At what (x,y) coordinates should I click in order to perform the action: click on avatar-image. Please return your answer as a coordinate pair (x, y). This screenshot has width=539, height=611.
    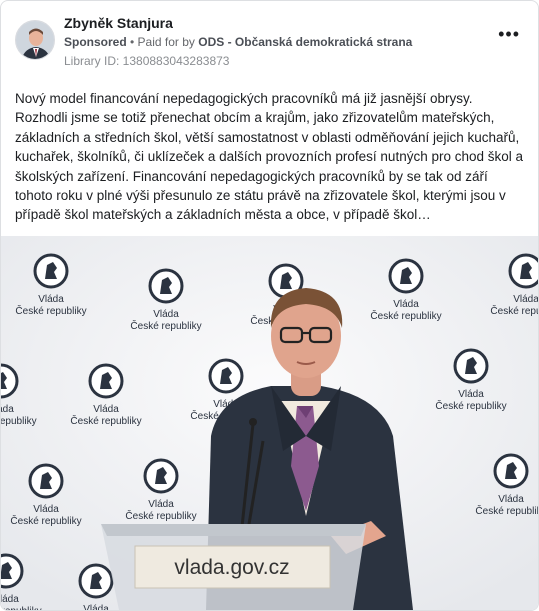
    Looking at the image, I should click on (35, 40).